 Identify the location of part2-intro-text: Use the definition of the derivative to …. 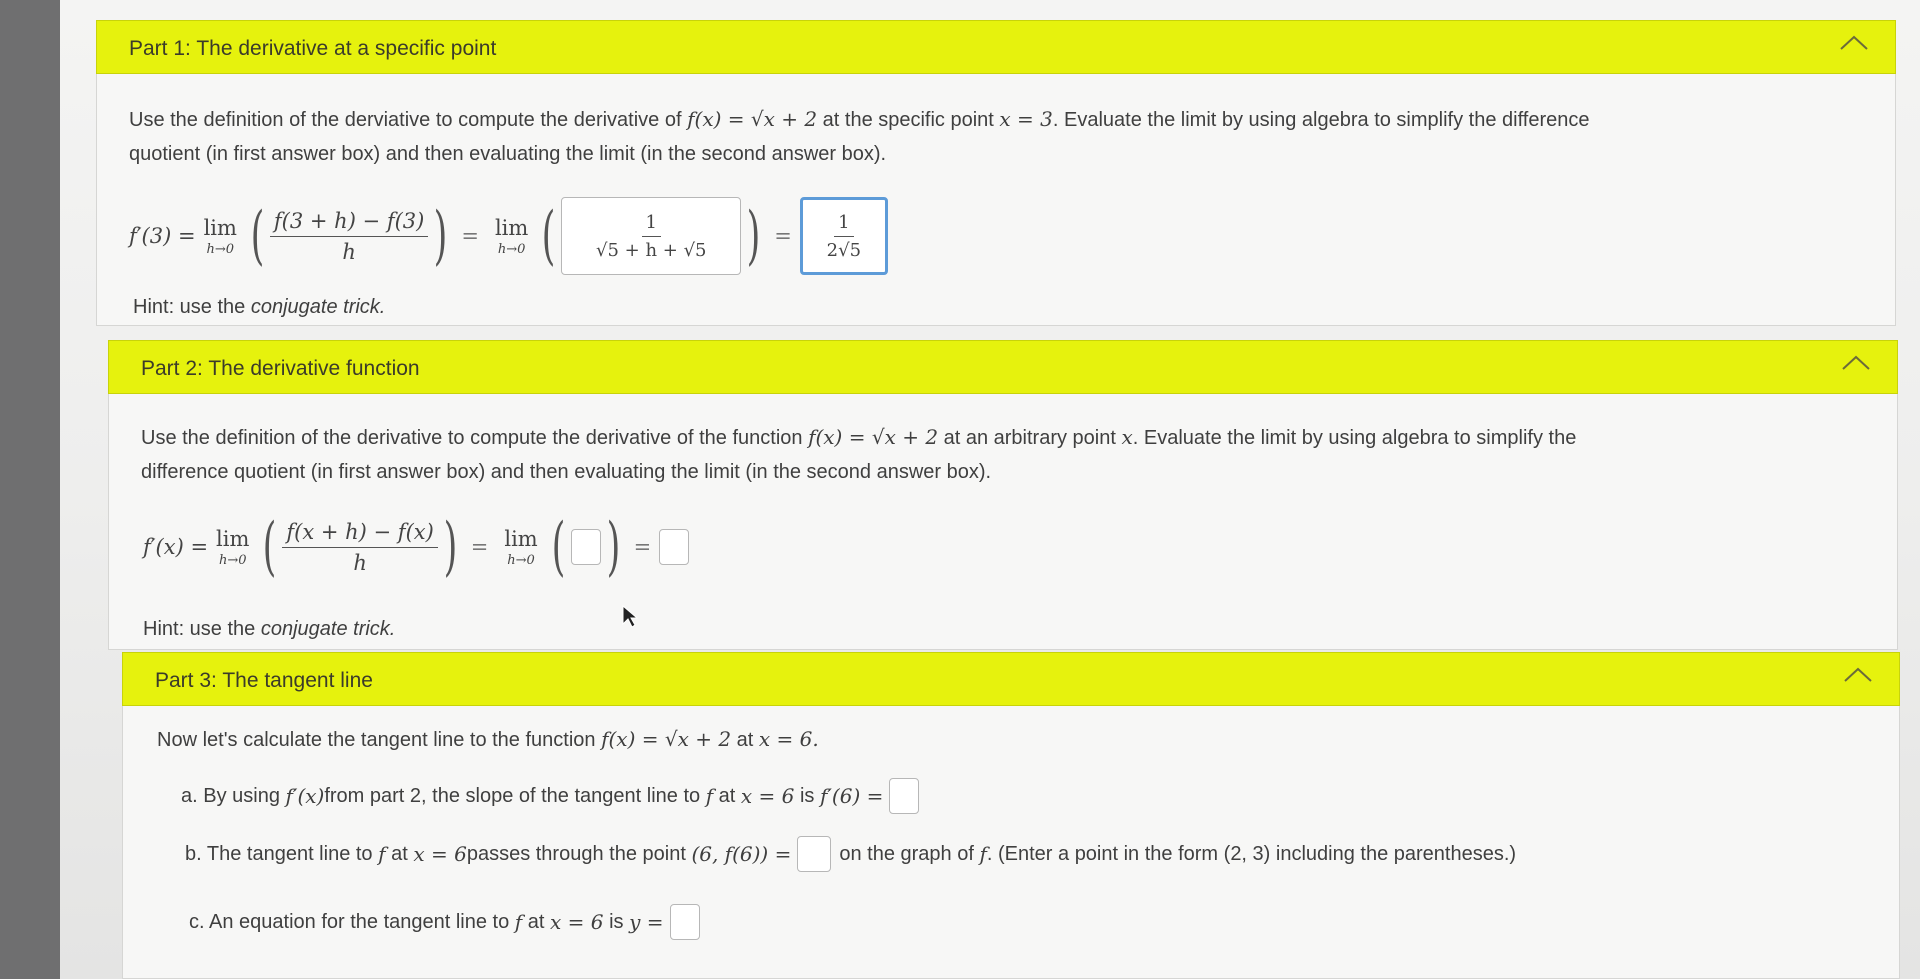
(475, 438).